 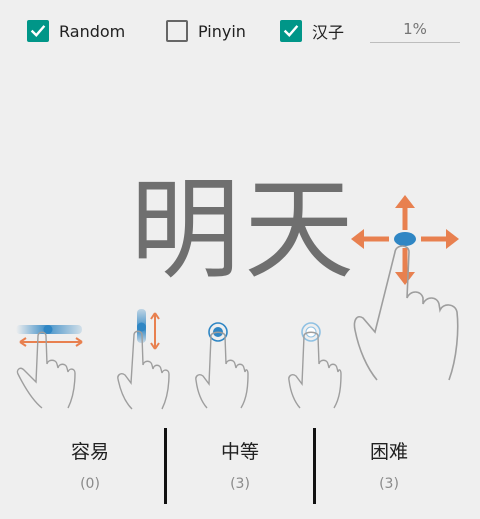 I want to click on pinyin-checkbox: Pinyin, so click(x=206, y=31).